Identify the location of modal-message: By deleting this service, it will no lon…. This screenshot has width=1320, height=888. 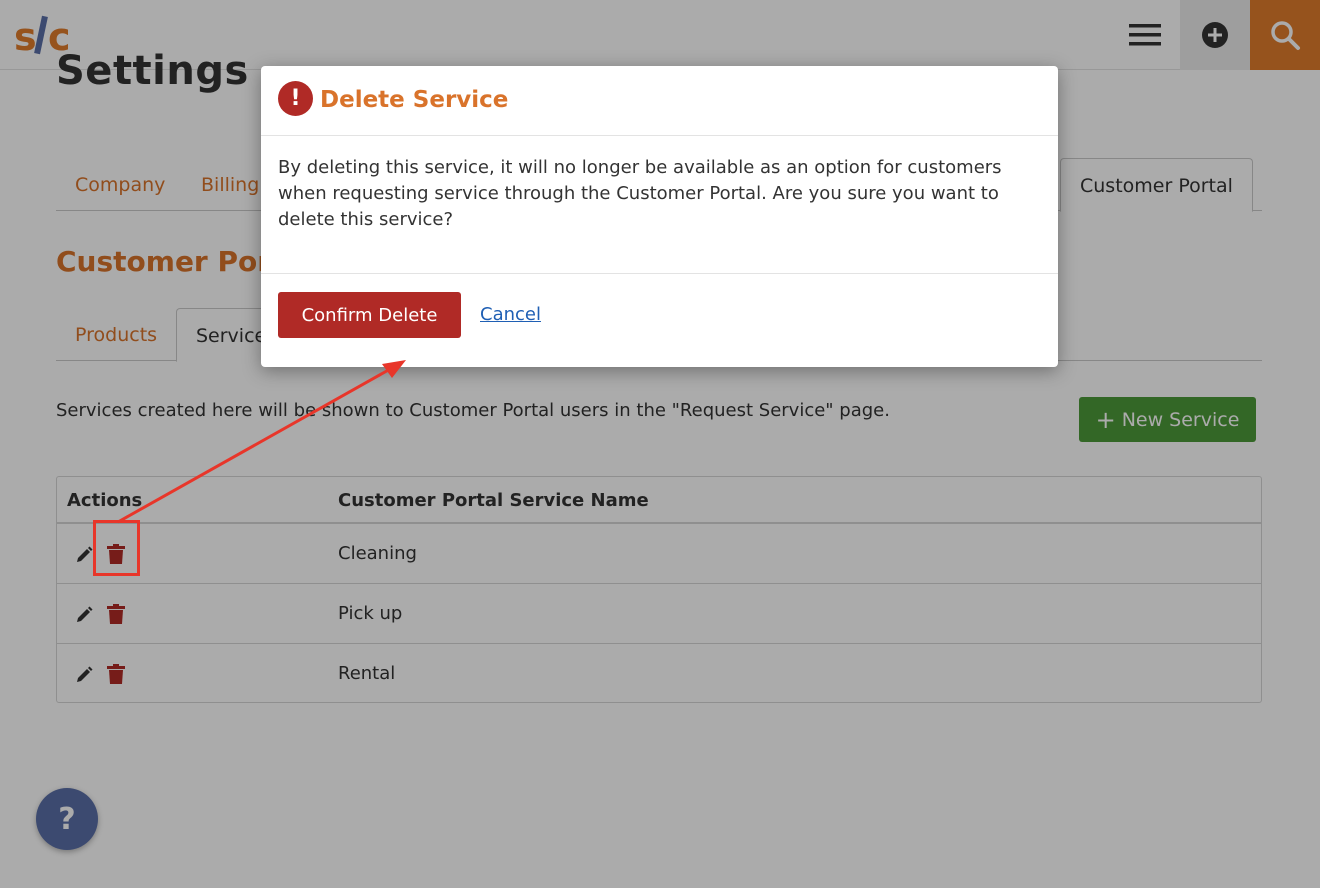
(640, 193).